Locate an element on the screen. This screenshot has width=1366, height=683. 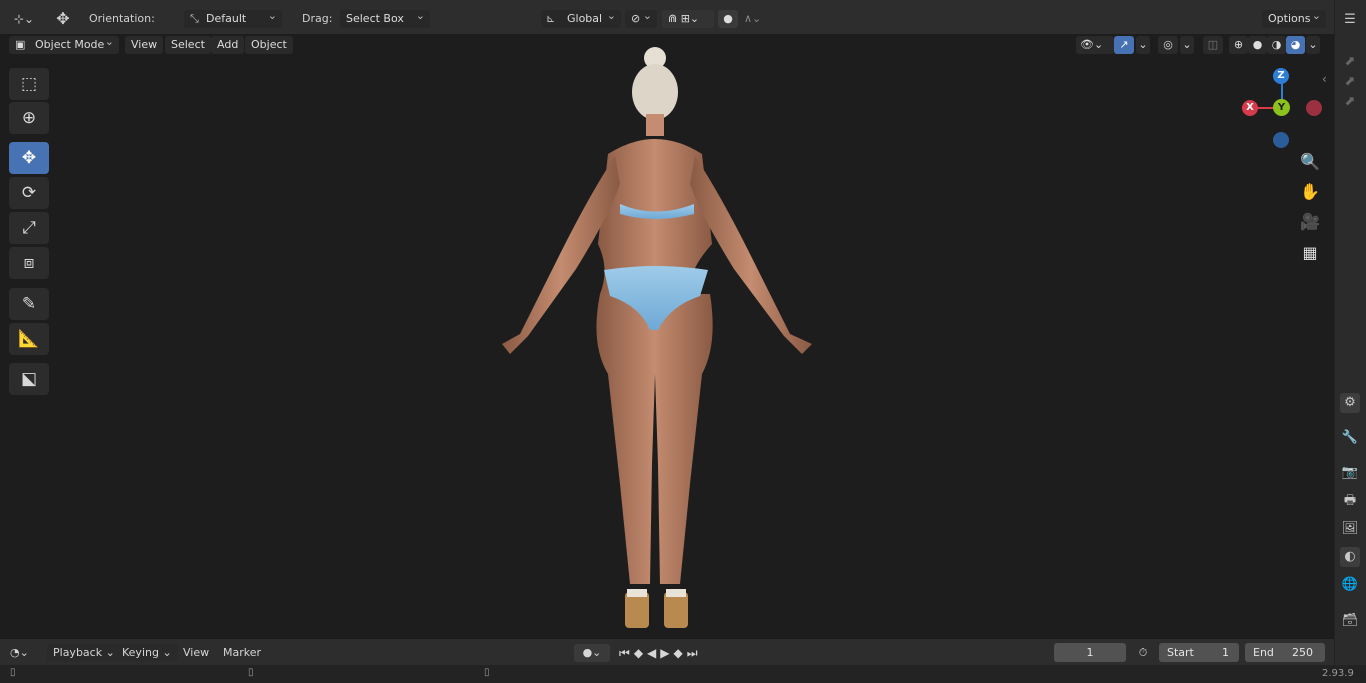
zoom-icon: 🔍 is located at coordinates (1310, 162).